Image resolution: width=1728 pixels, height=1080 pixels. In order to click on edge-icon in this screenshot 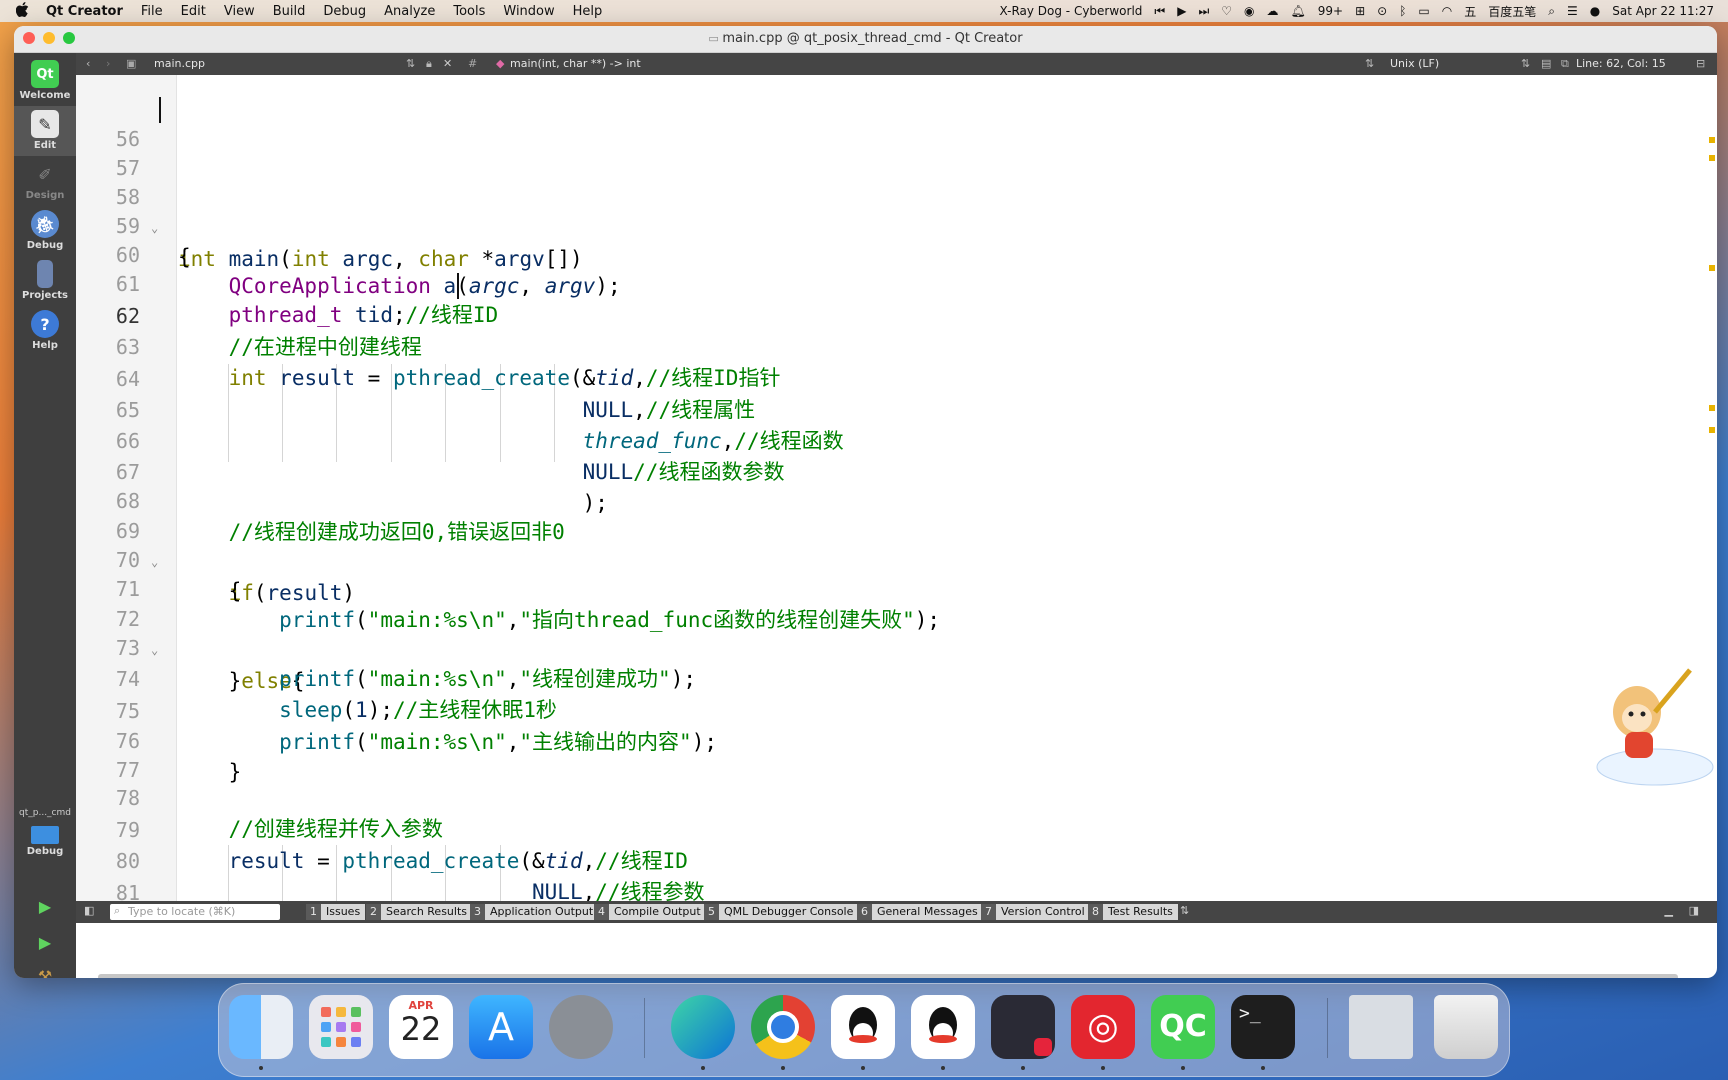, I will do `click(703, 1027)`.